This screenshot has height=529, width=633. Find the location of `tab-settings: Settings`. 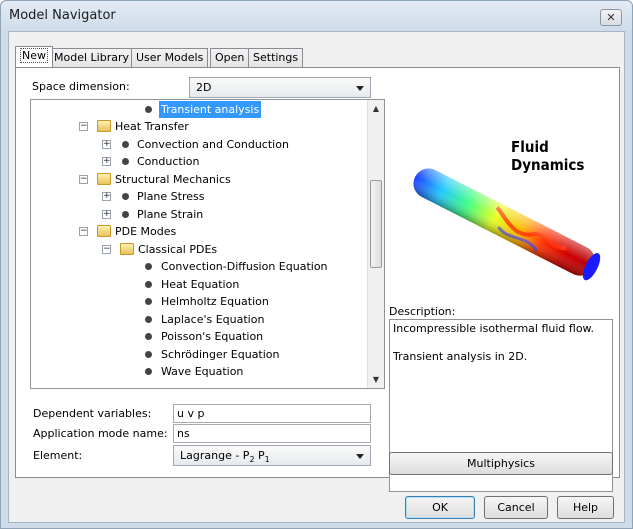

tab-settings: Settings is located at coordinates (276, 57).